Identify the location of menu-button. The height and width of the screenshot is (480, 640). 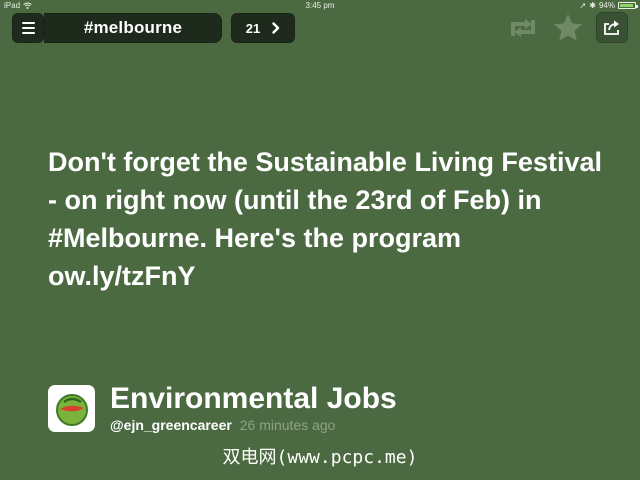
(28, 28).